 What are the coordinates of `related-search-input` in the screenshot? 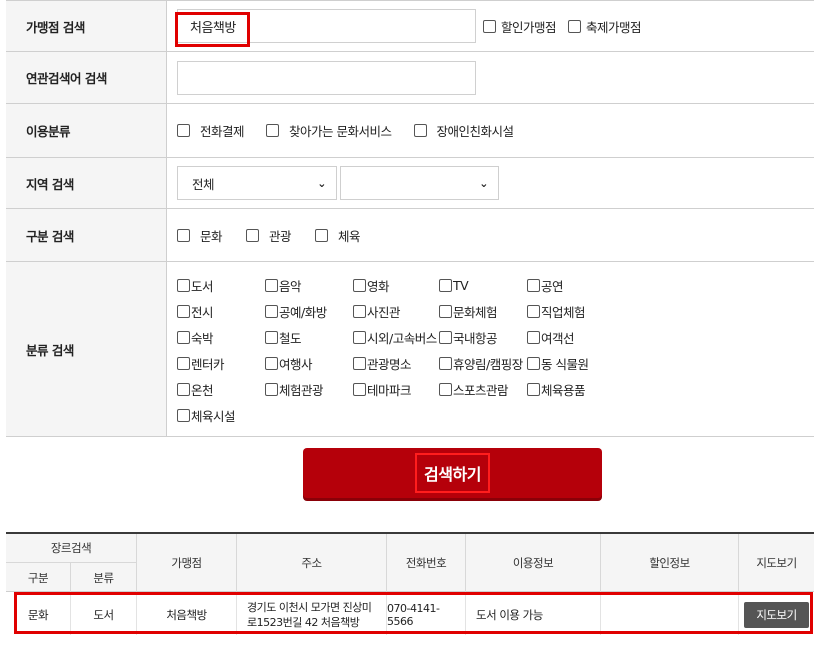 It's located at (326, 77).